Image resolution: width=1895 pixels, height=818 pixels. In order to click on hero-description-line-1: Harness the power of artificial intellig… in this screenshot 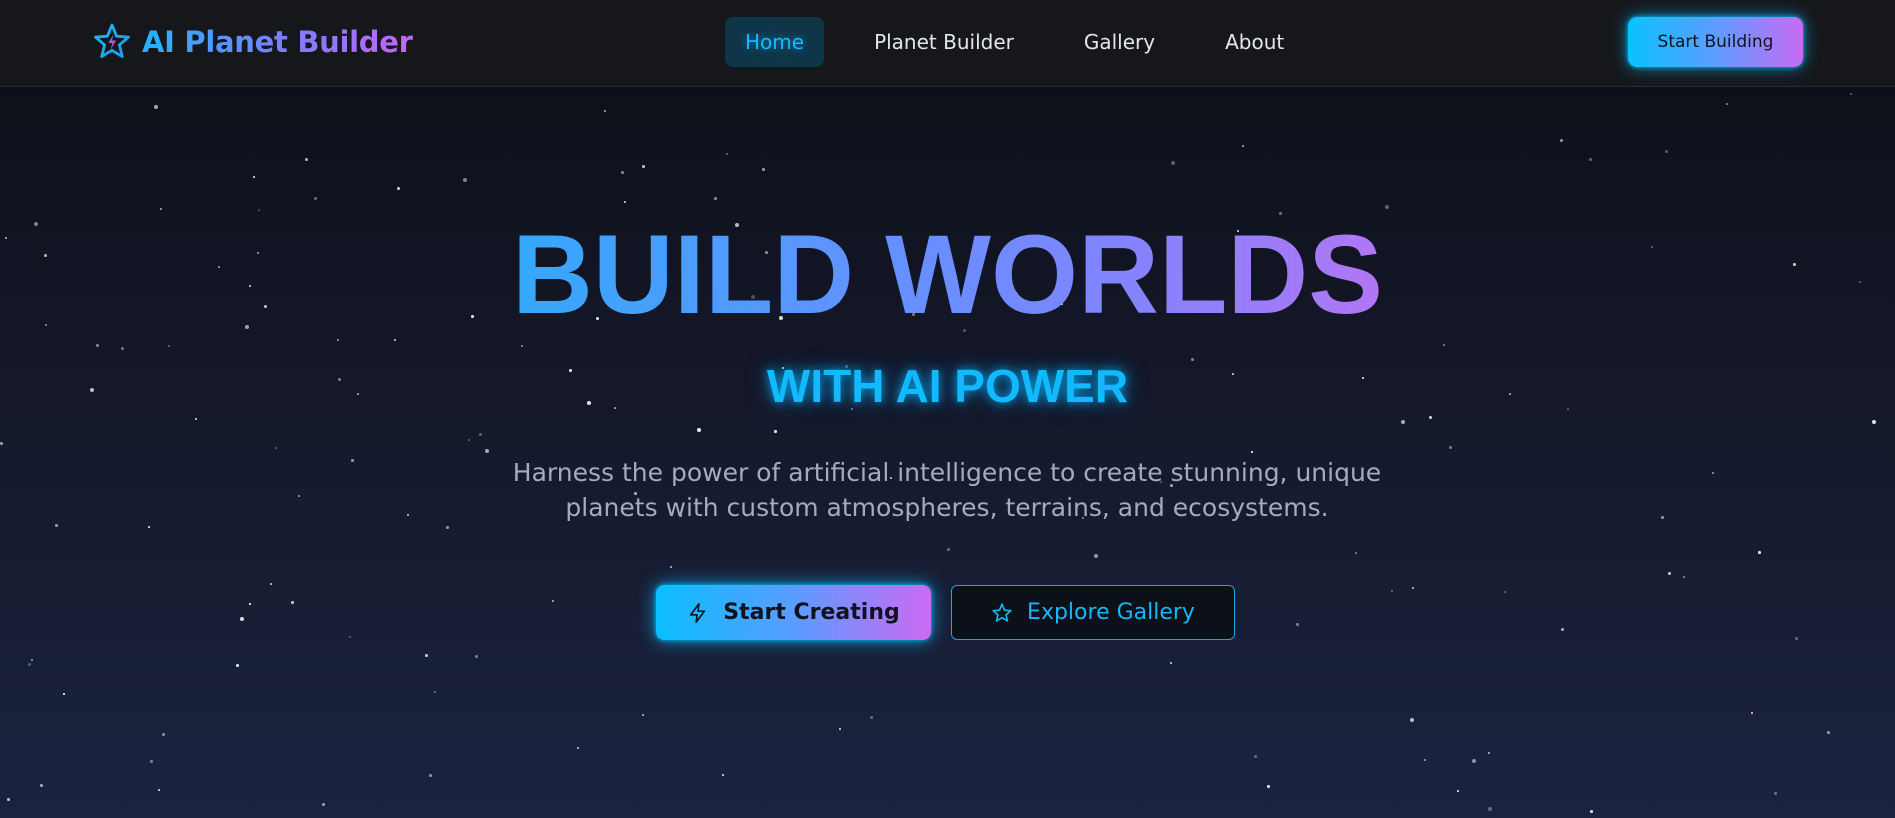, I will do `click(947, 472)`.